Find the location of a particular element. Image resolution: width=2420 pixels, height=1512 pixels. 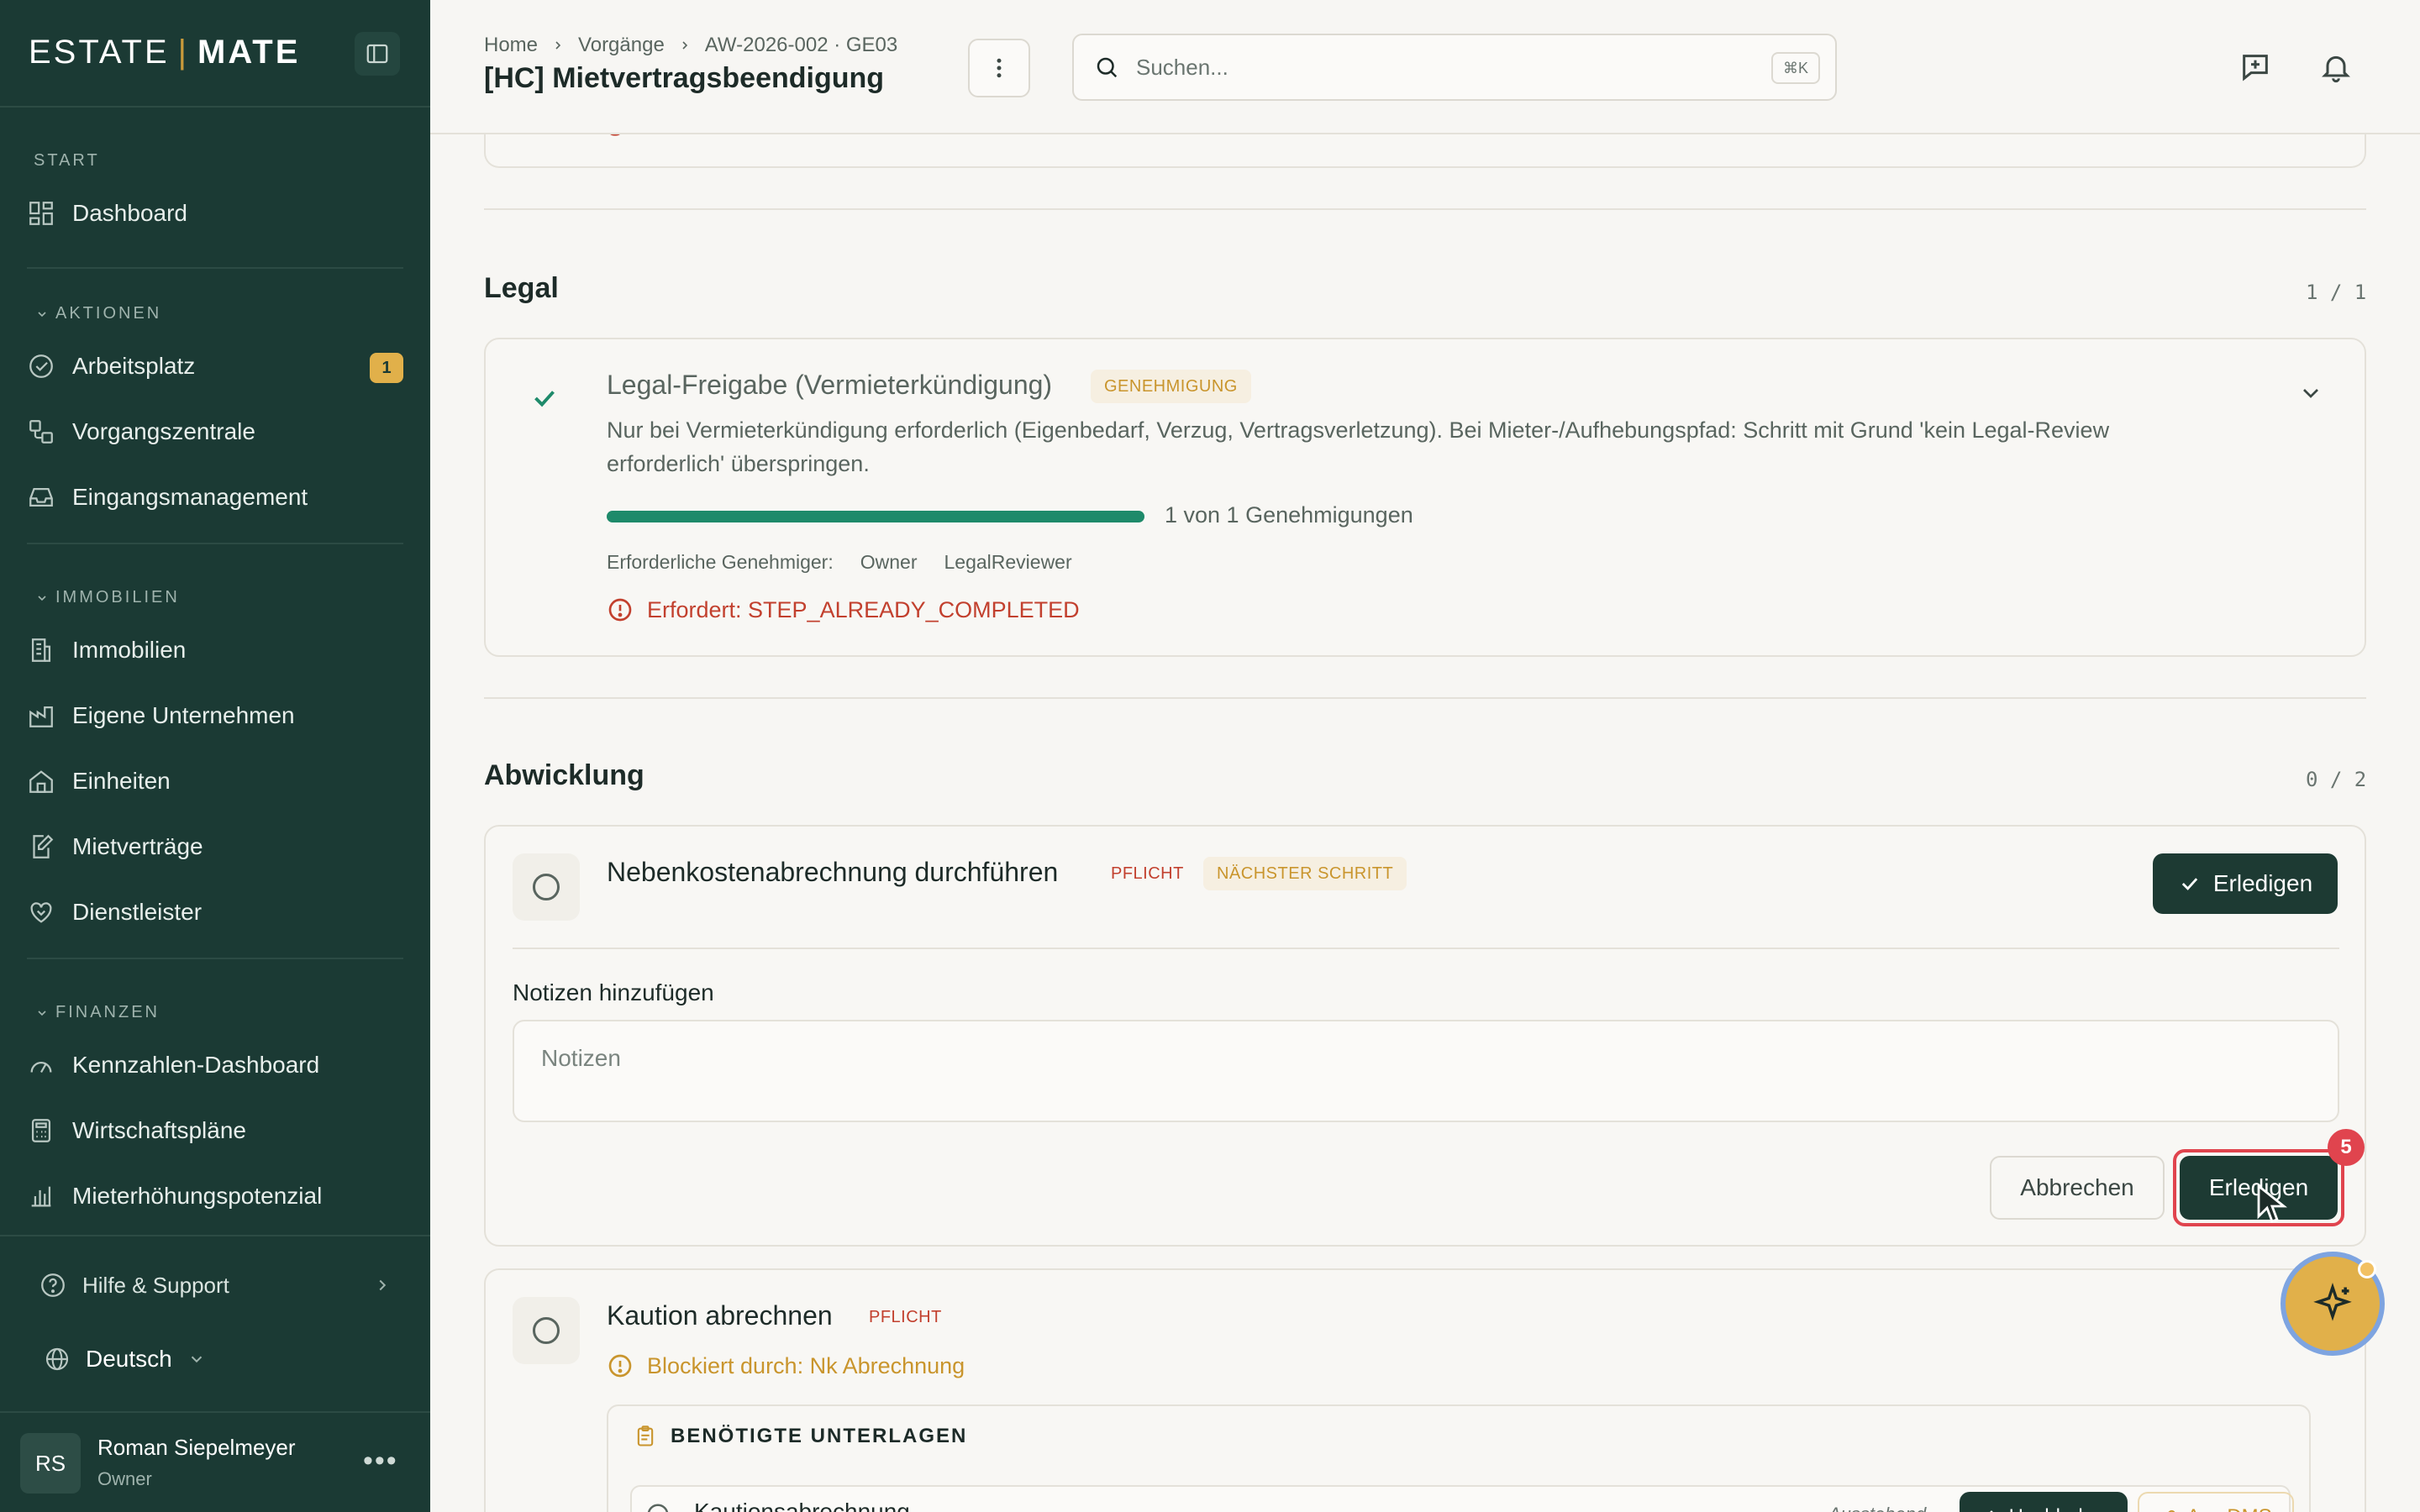

sidebar-item-label: Dienstleister is located at coordinates (138, 912).